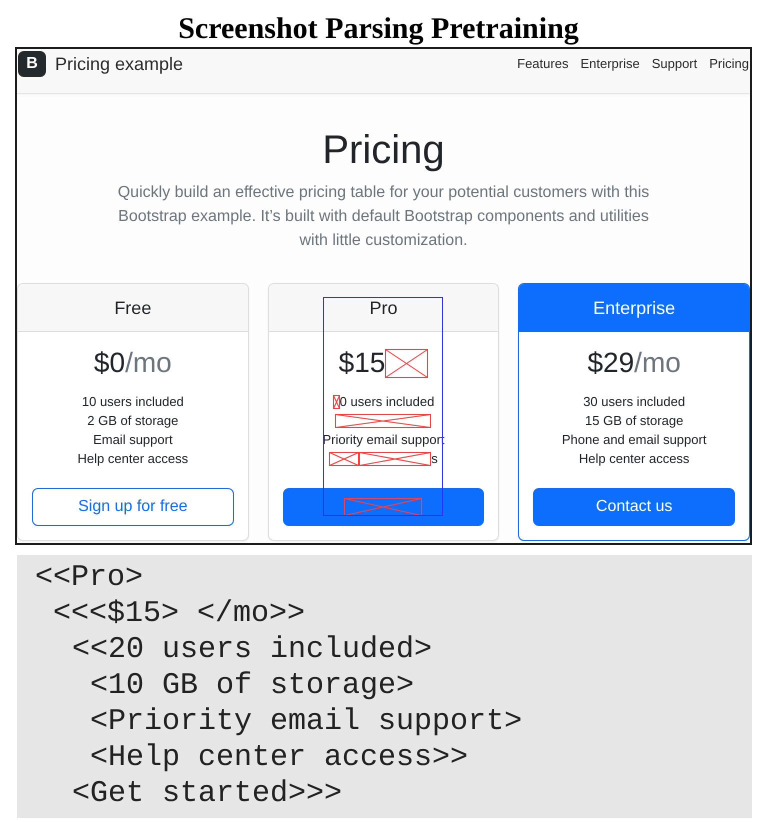  I want to click on brand-logo: B, so click(32, 64).